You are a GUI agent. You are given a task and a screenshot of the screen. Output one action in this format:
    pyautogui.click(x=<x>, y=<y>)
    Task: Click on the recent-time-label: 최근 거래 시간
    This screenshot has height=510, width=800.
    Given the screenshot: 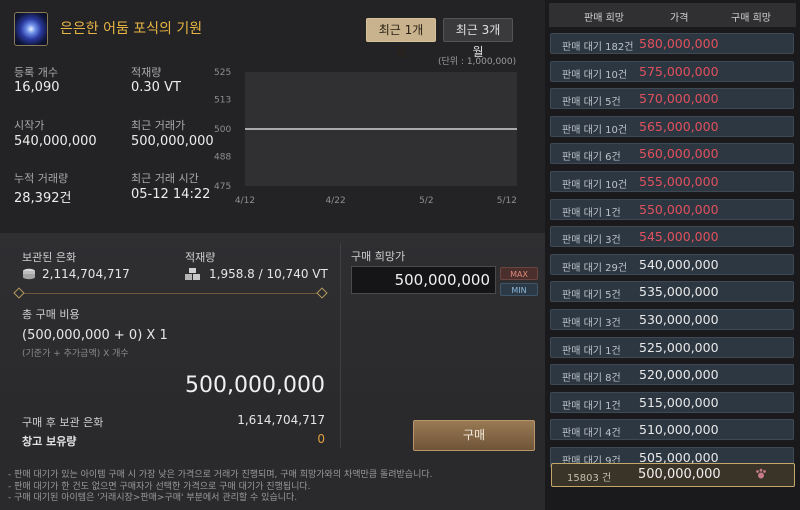 What is the action you would take?
    pyautogui.click(x=165, y=178)
    